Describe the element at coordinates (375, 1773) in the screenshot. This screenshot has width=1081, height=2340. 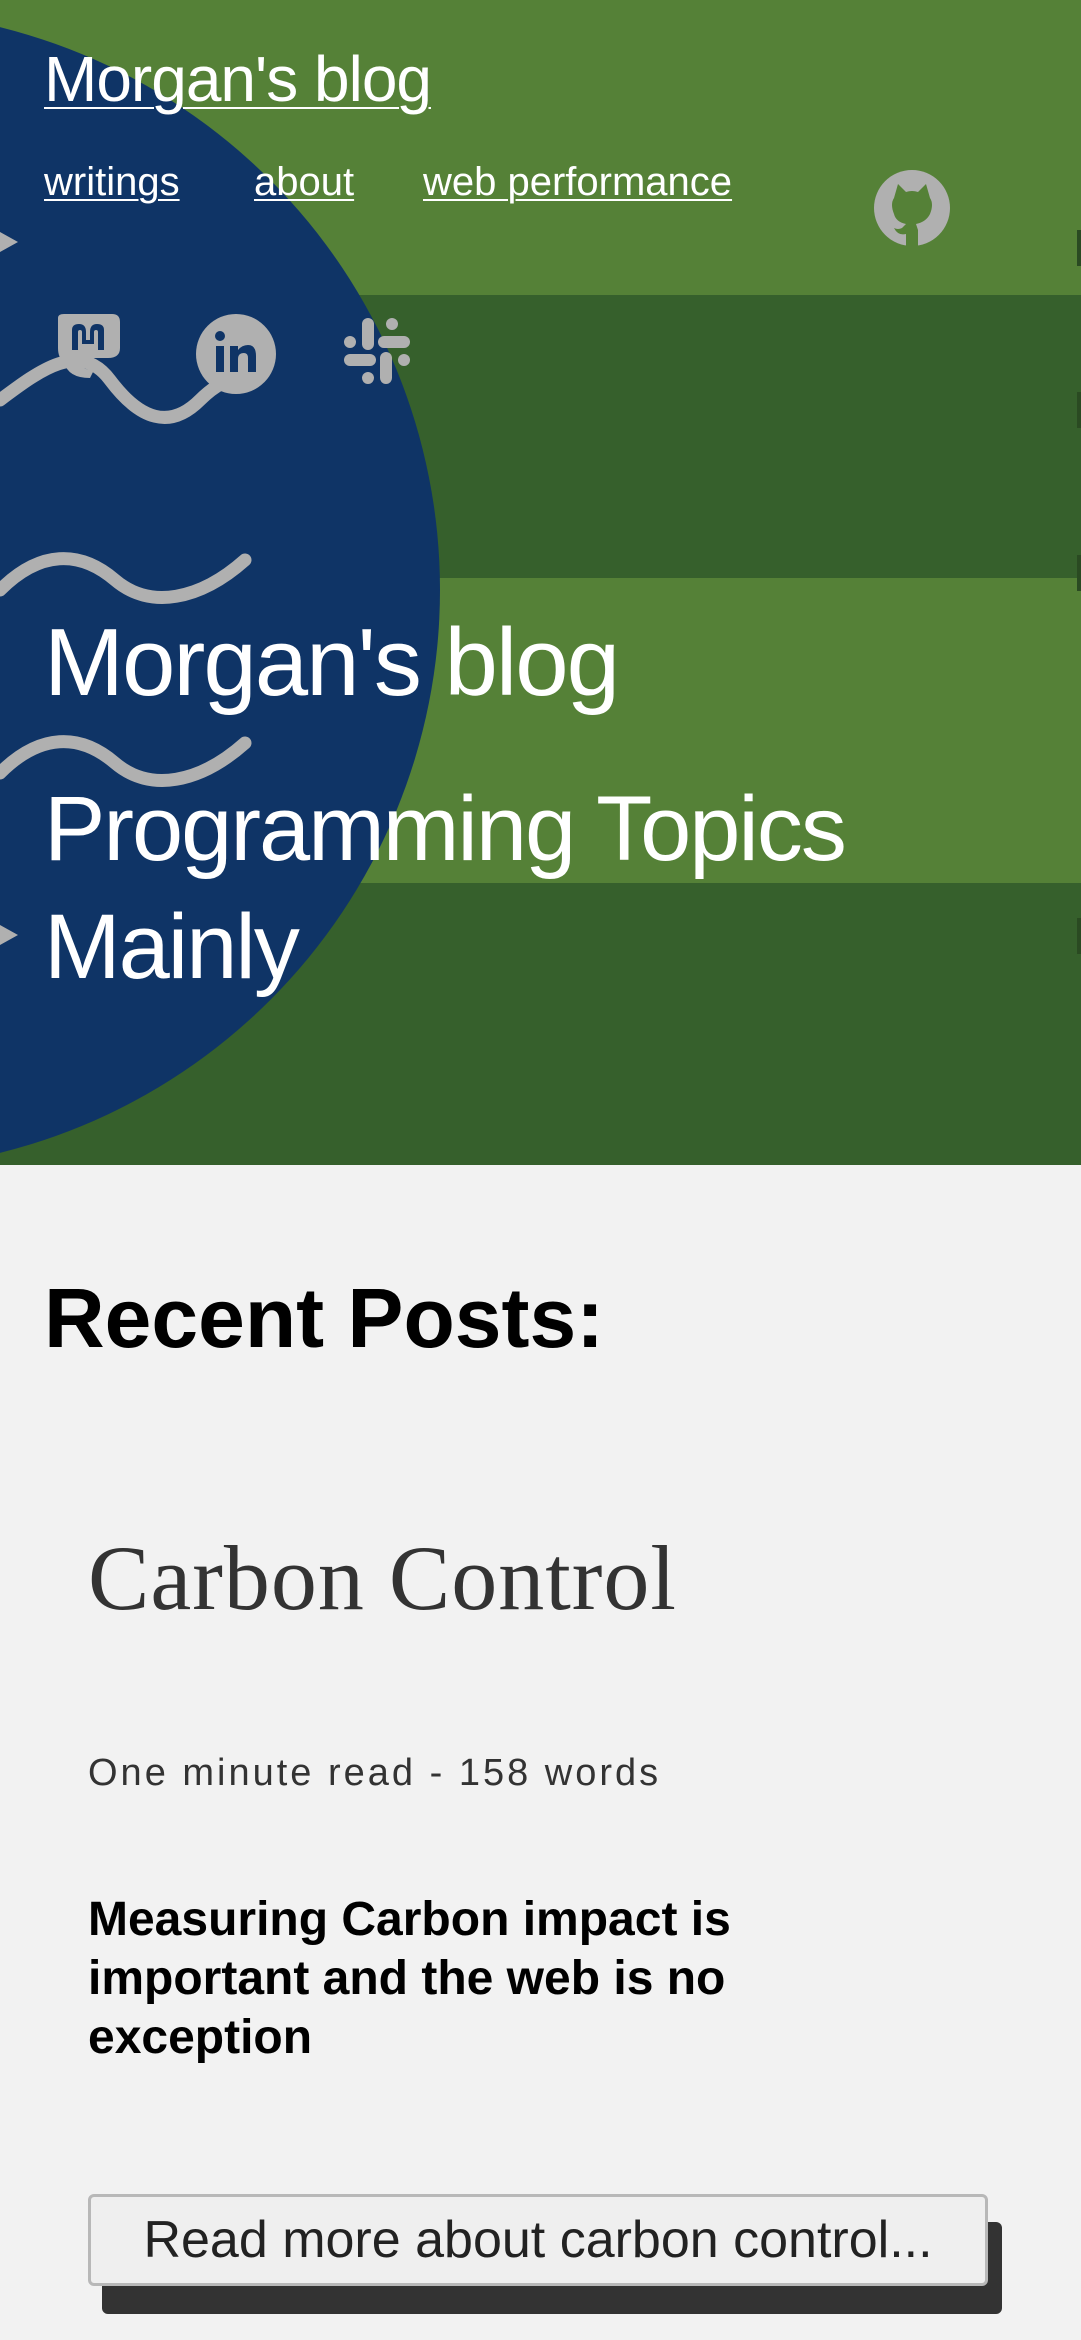
I see `post-meta: One minute read - 158 words` at that location.